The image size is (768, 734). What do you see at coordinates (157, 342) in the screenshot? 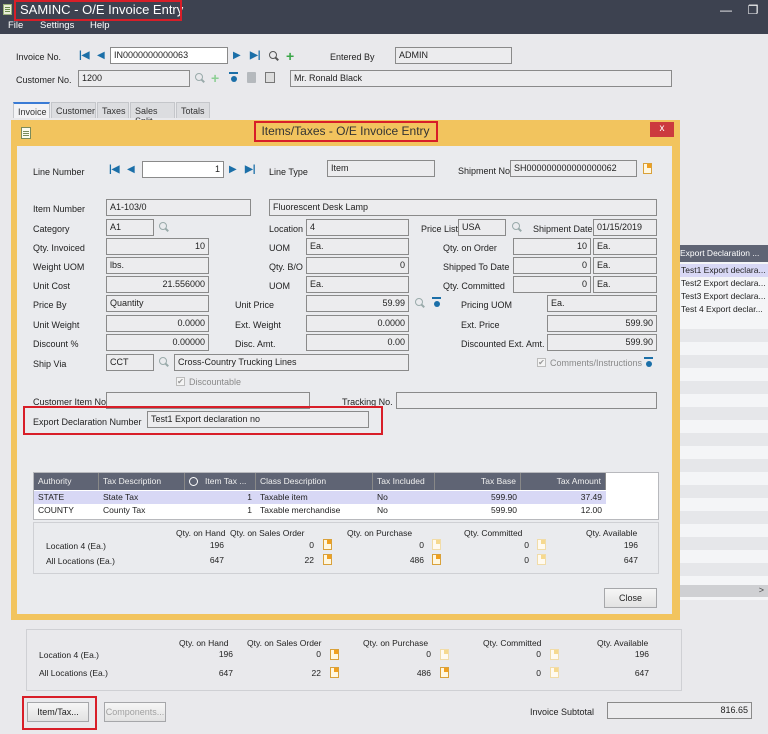
I see `discount-pct-field: 0.00000` at bounding box center [157, 342].